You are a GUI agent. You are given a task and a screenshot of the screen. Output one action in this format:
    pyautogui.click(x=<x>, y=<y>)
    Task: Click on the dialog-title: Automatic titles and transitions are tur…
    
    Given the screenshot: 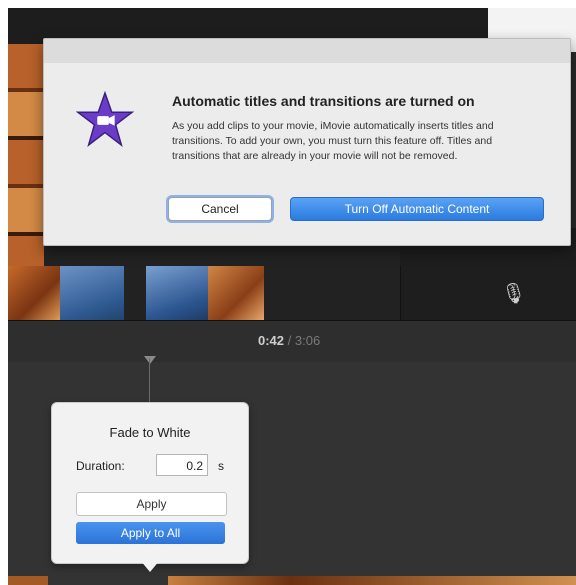 What is the action you would take?
    pyautogui.click(x=323, y=101)
    